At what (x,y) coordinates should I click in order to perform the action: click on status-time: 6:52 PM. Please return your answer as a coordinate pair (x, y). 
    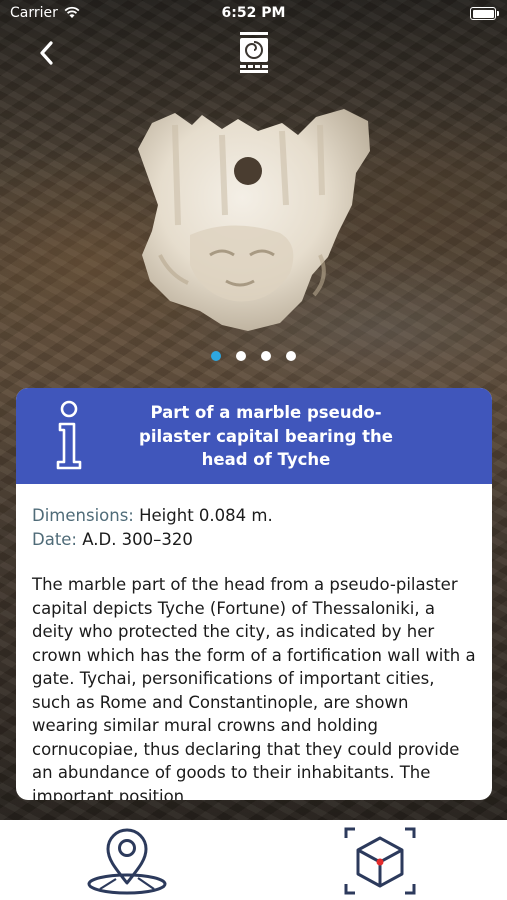
    Looking at the image, I should click on (253, 13).